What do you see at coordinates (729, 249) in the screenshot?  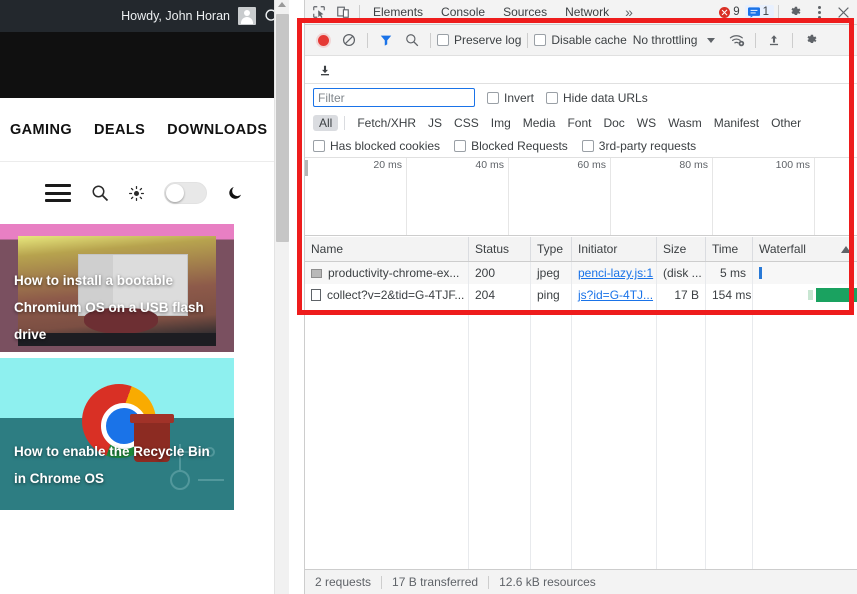 I see `column-header-time: Time` at bounding box center [729, 249].